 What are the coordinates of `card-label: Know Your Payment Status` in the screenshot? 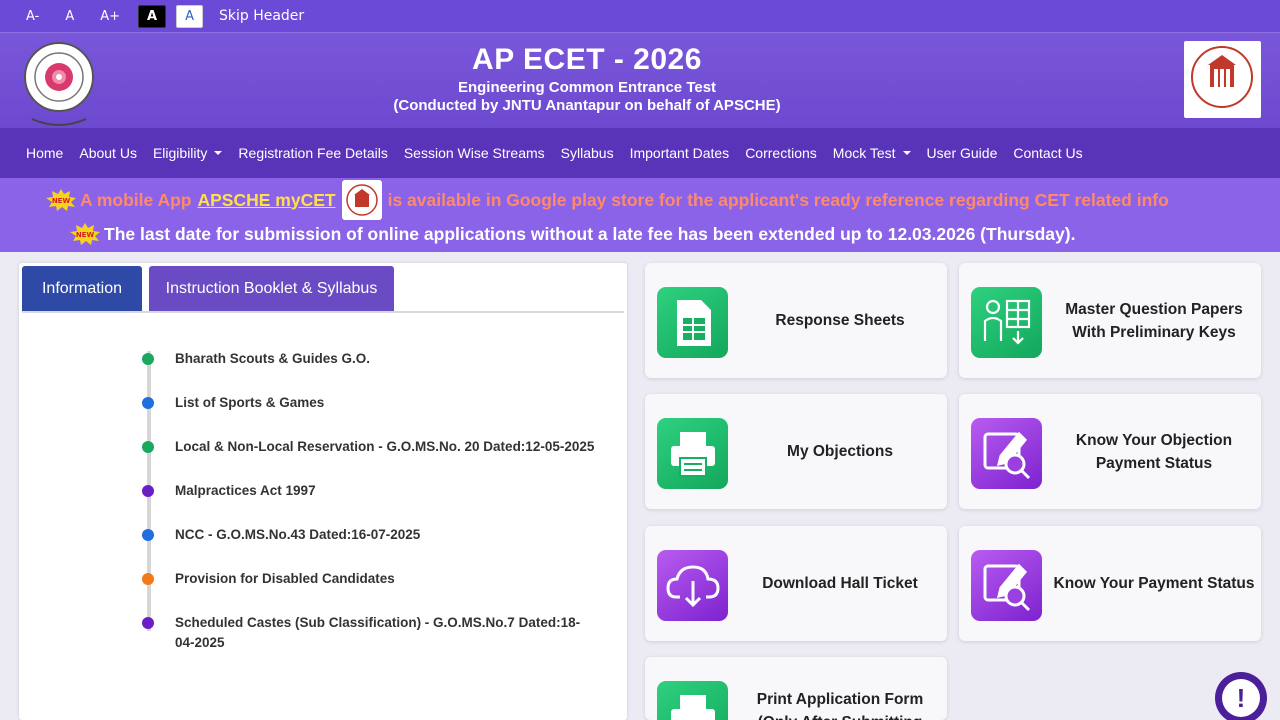 It's located at (1154, 583).